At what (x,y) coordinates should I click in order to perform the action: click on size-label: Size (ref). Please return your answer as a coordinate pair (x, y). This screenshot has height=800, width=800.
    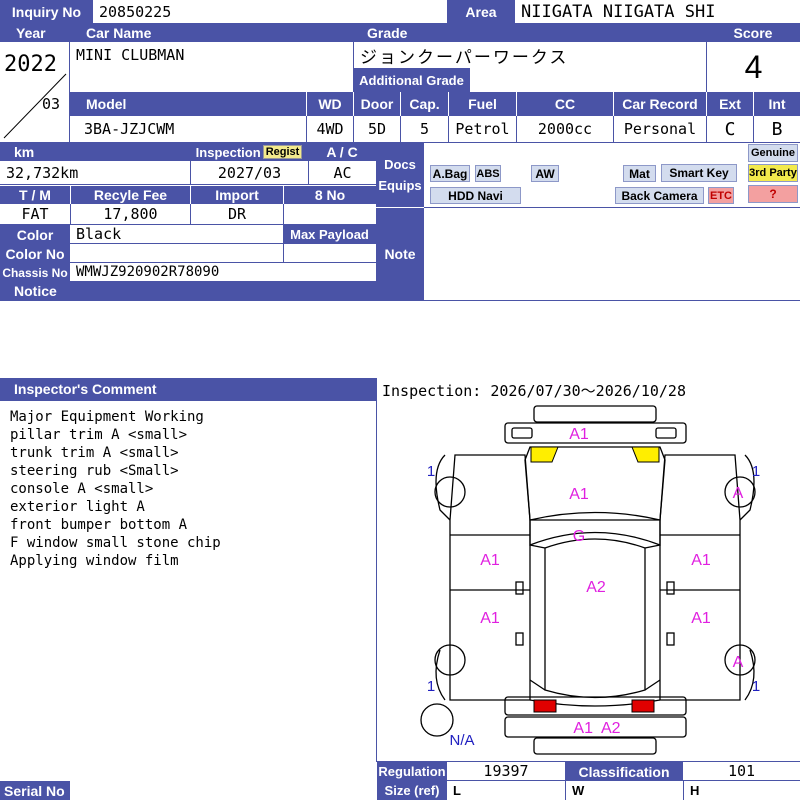
    Looking at the image, I should click on (412, 790).